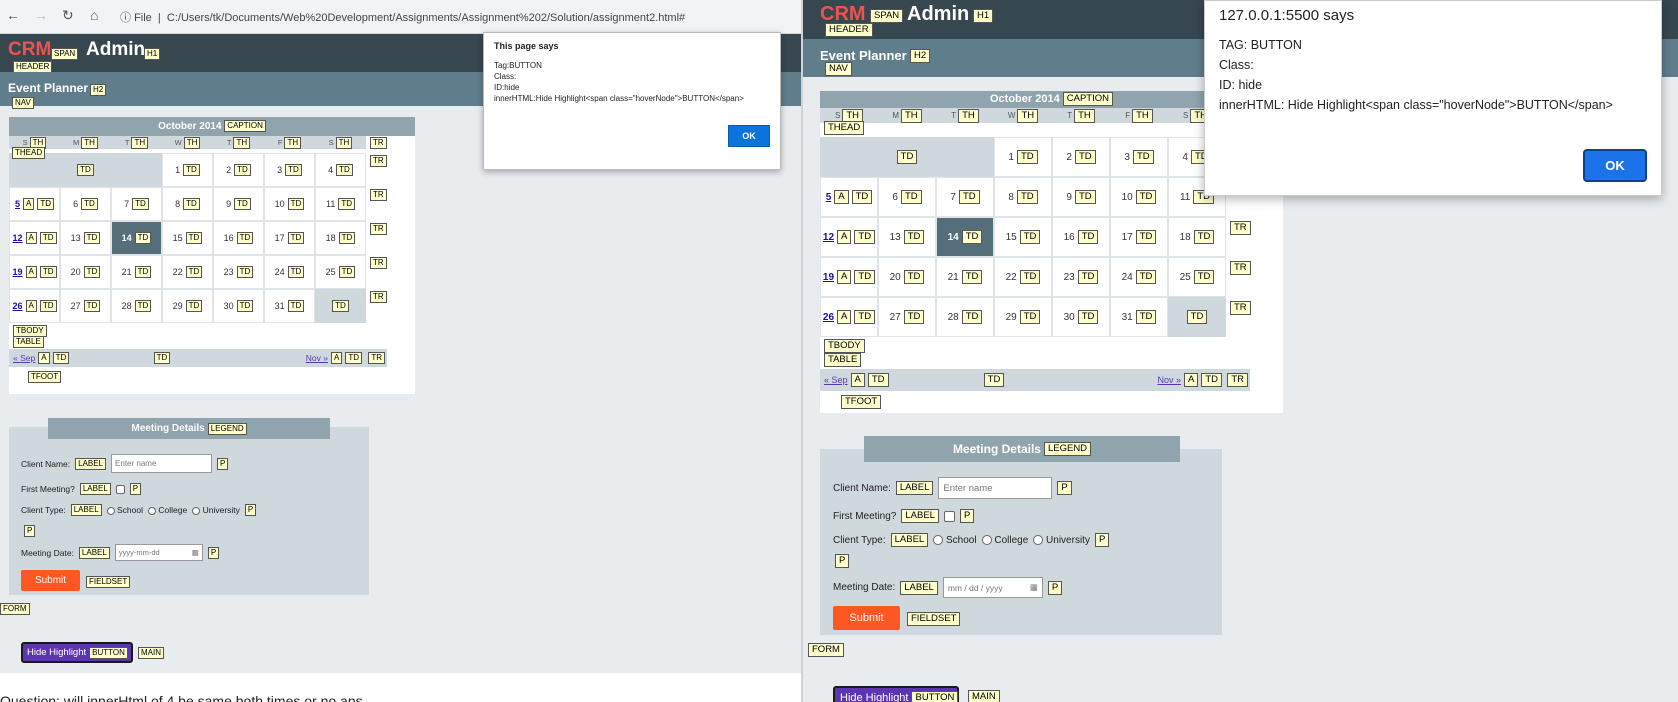 This screenshot has width=1678, height=702. I want to click on home-icon: ⌂, so click(94, 15).